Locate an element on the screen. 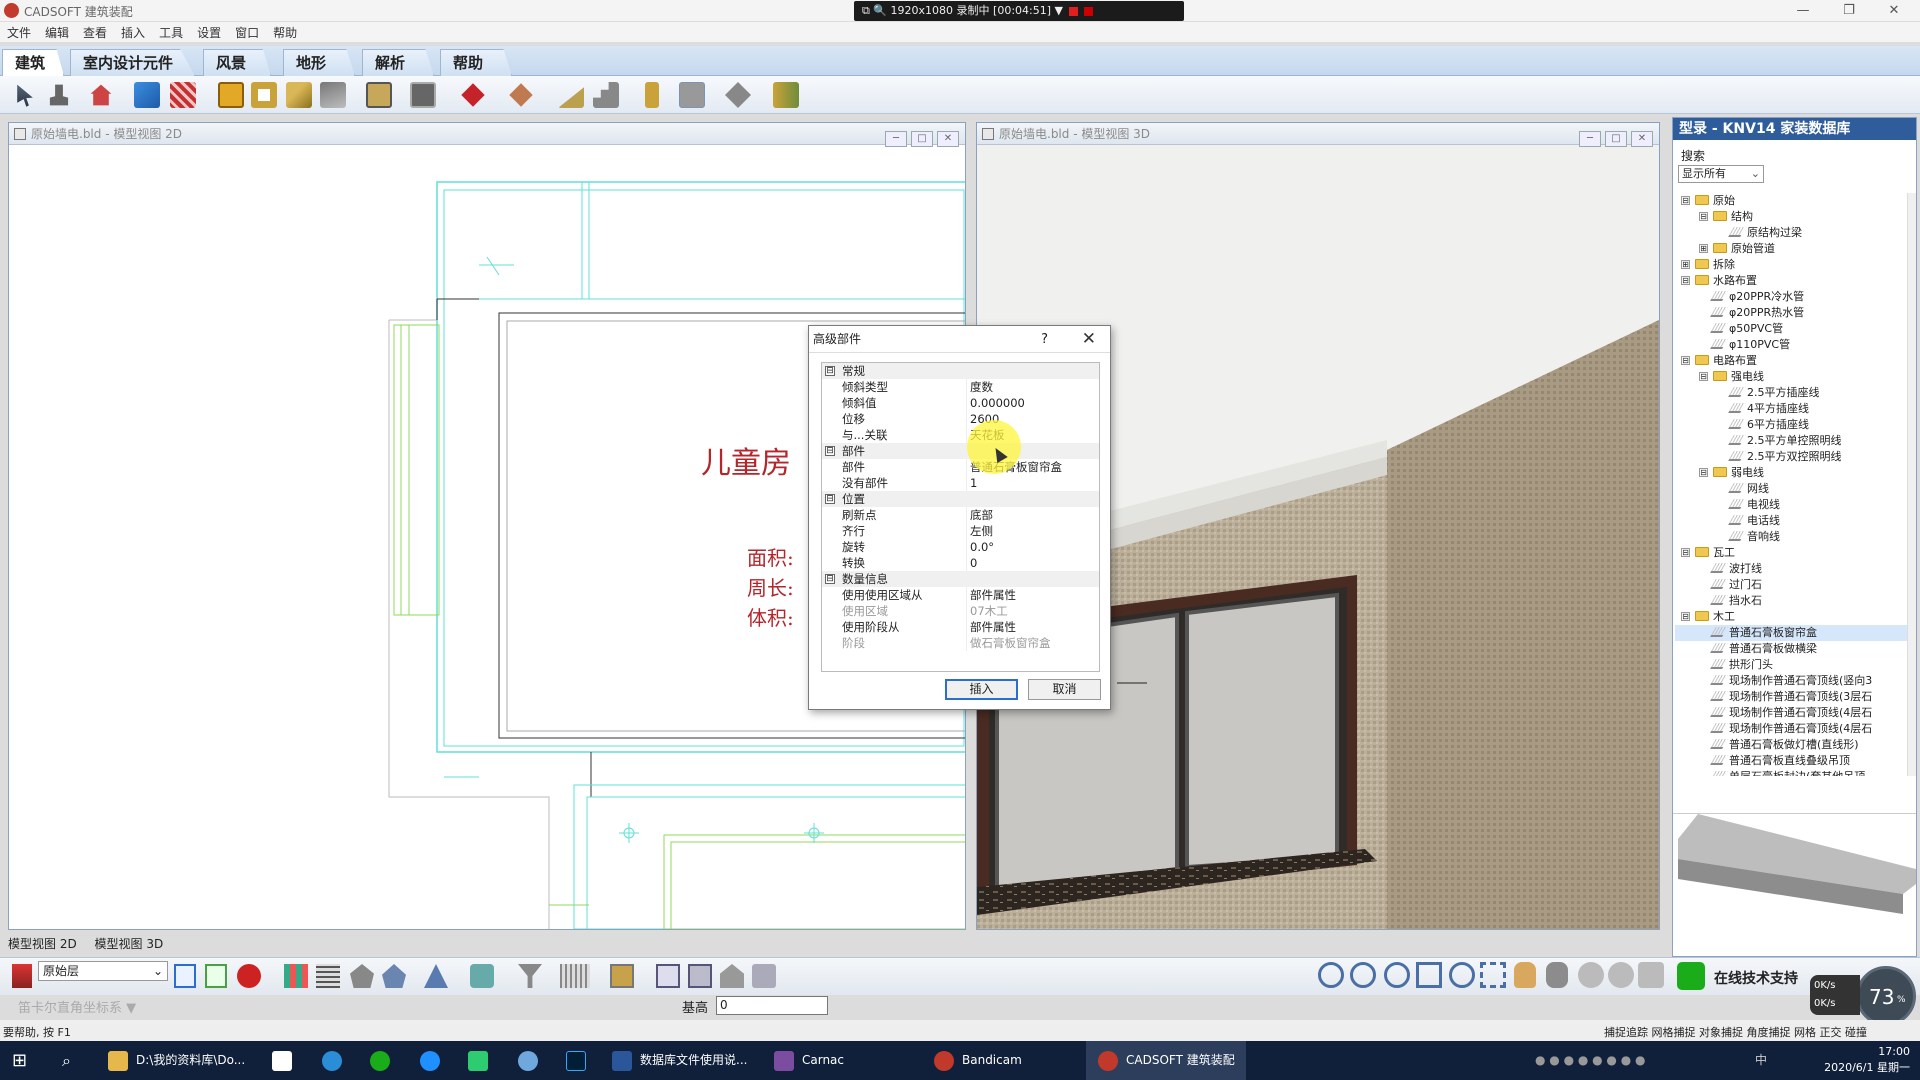 The image size is (1920, 1080). tree-folder: ⊟ 结构 is located at coordinates (1791, 217).